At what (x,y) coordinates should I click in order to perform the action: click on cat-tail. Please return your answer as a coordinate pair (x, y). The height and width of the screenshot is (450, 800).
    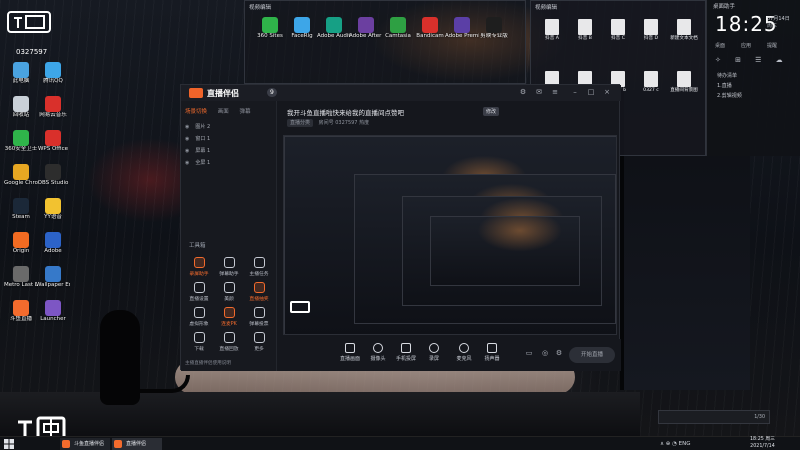
    Looking at the image, I should click on (160, 384).